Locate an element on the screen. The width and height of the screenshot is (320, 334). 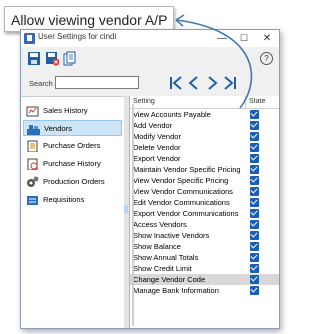
table-row: Edit Vendor Communications is located at coordinates (204, 202).